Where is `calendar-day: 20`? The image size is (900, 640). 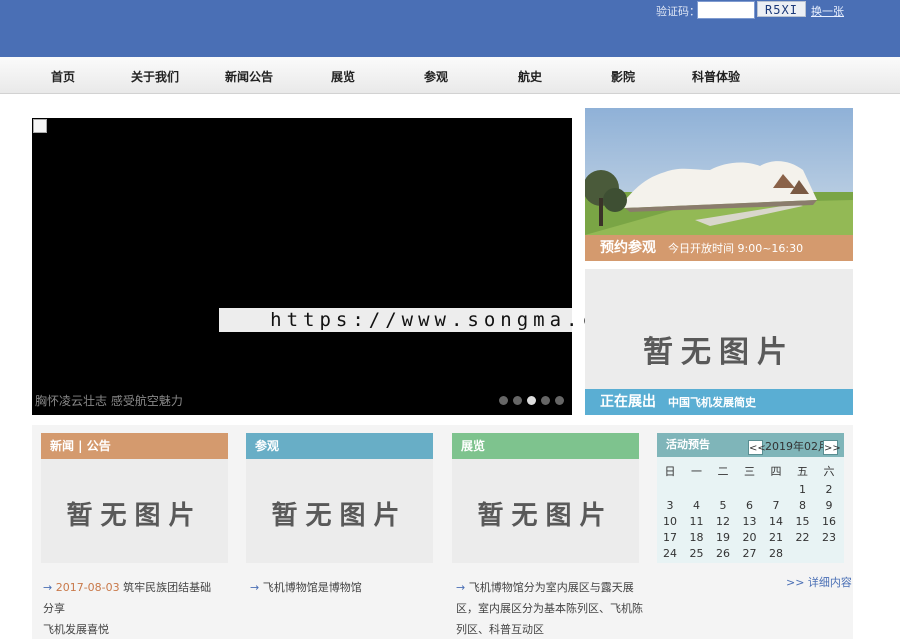 calendar-day: 20 is located at coordinates (750, 537).